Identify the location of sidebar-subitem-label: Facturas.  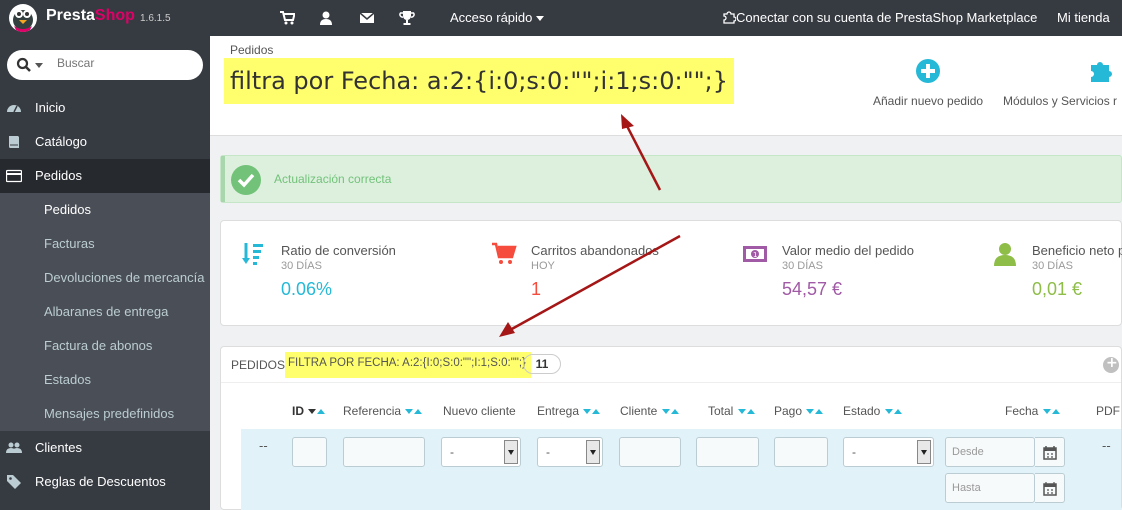
(69, 243).